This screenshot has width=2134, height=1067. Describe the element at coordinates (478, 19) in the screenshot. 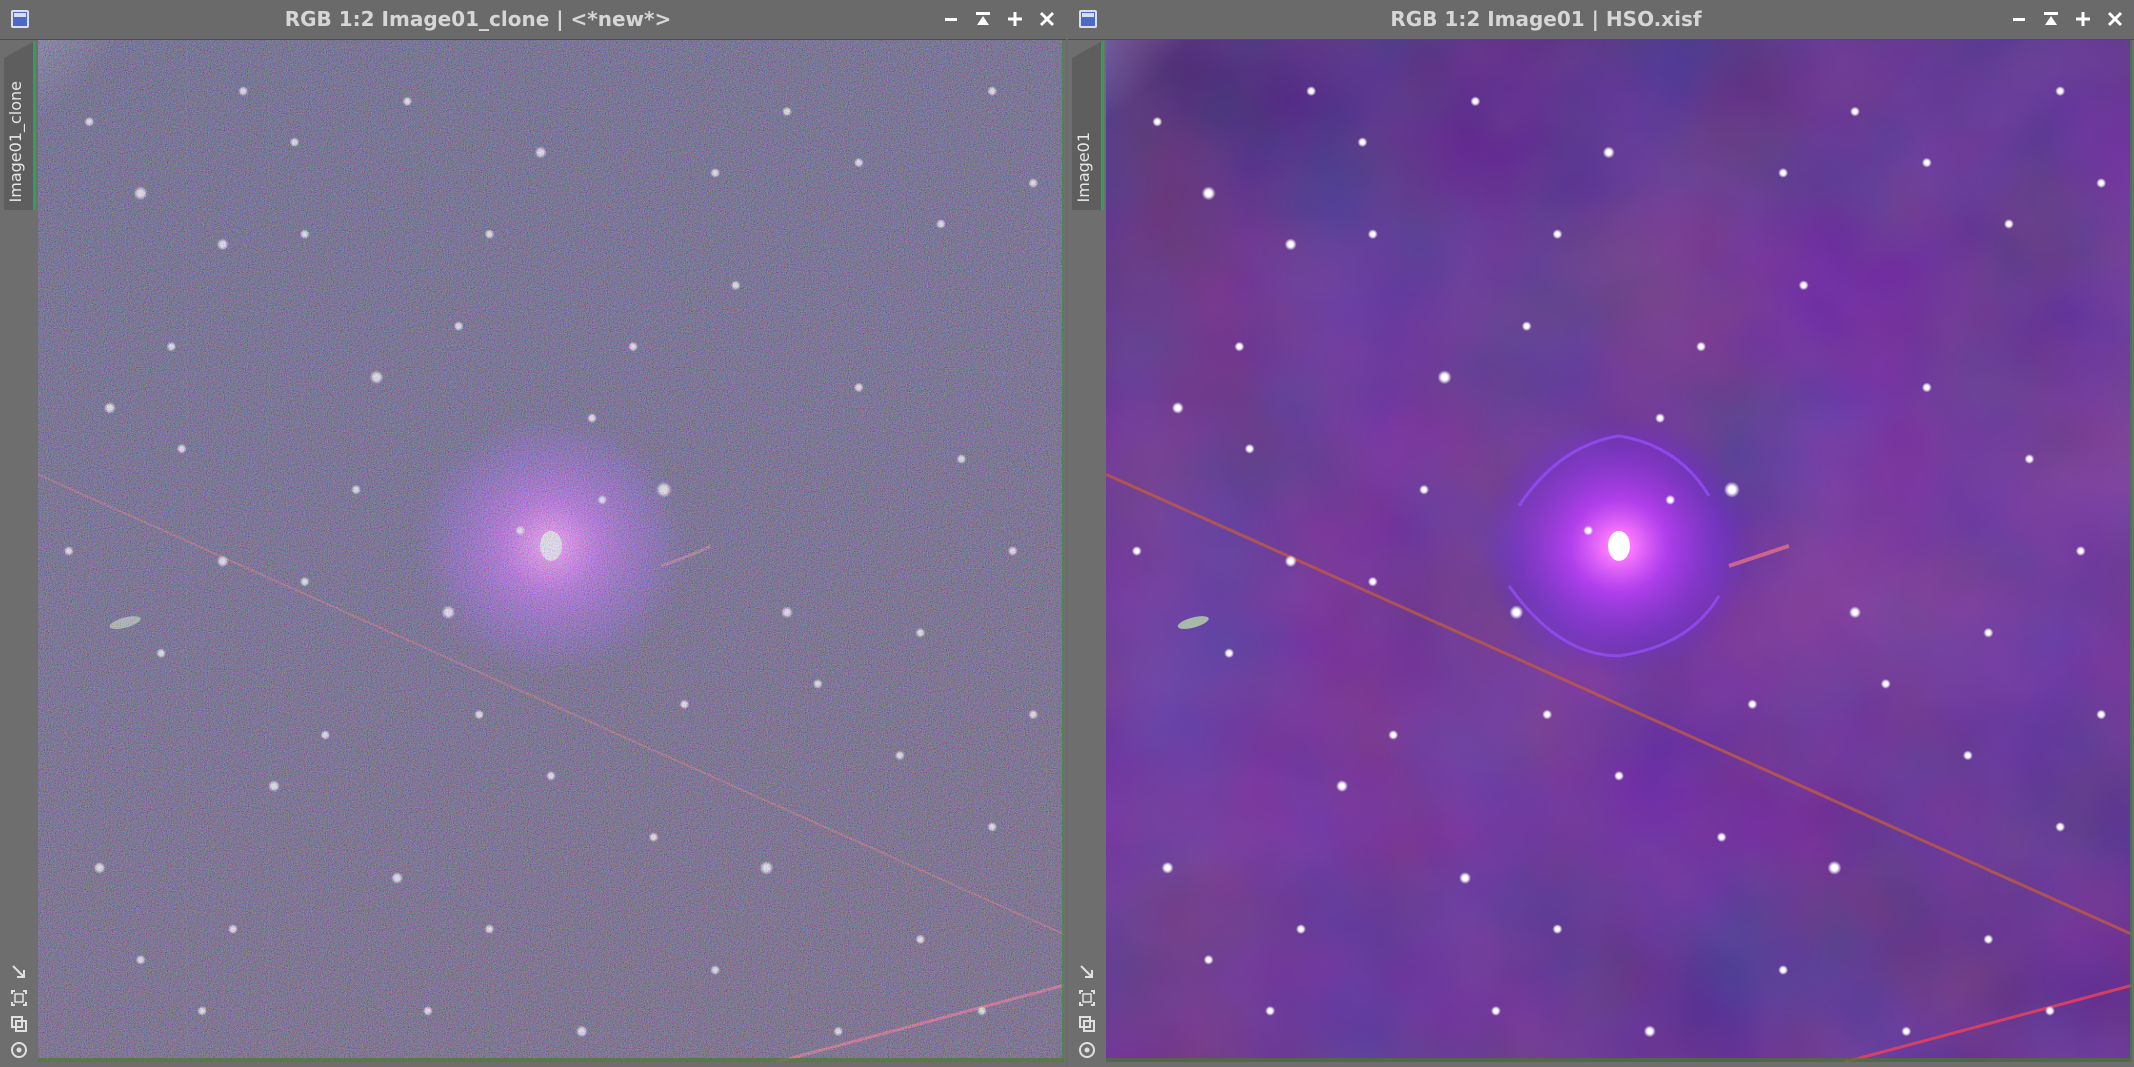

I see `window-title: RGB 1:2 Image01_clone | <*new*>` at that location.